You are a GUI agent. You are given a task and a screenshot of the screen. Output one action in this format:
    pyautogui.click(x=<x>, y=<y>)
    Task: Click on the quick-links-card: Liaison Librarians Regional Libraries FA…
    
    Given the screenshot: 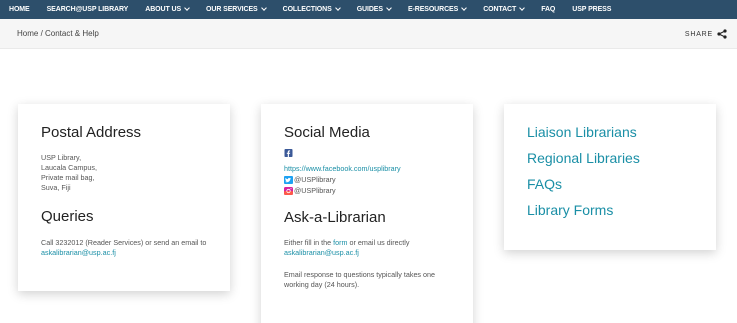 What is the action you would take?
    pyautogui.click(x=610, y=177)
    